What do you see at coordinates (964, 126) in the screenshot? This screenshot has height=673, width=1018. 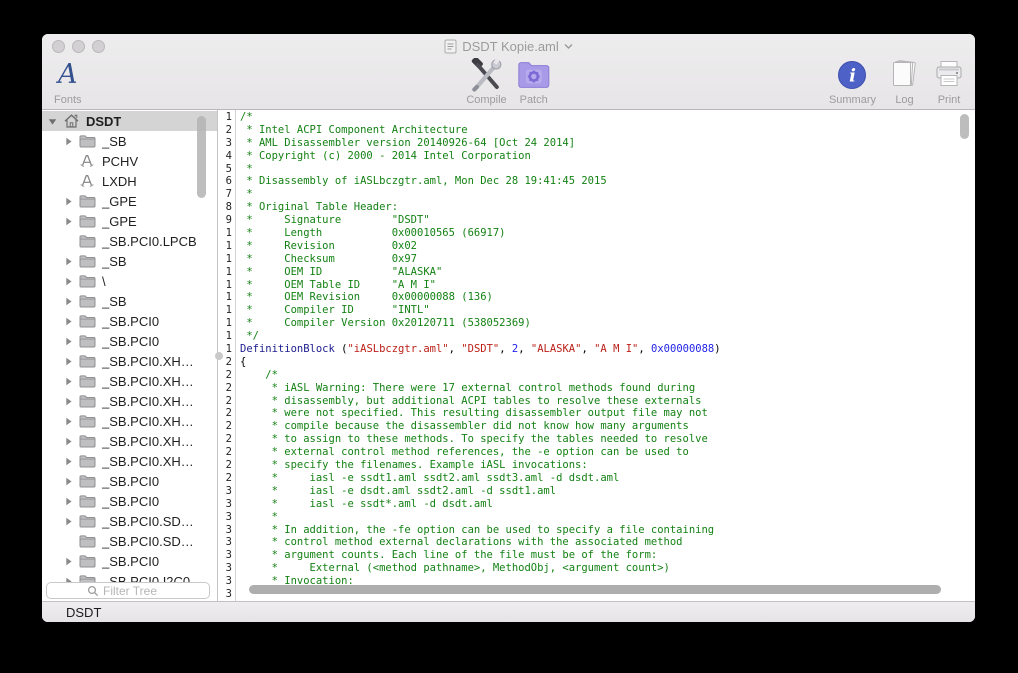 I see `editor-vertical-scrollbar` at bounding box center [964, 126].